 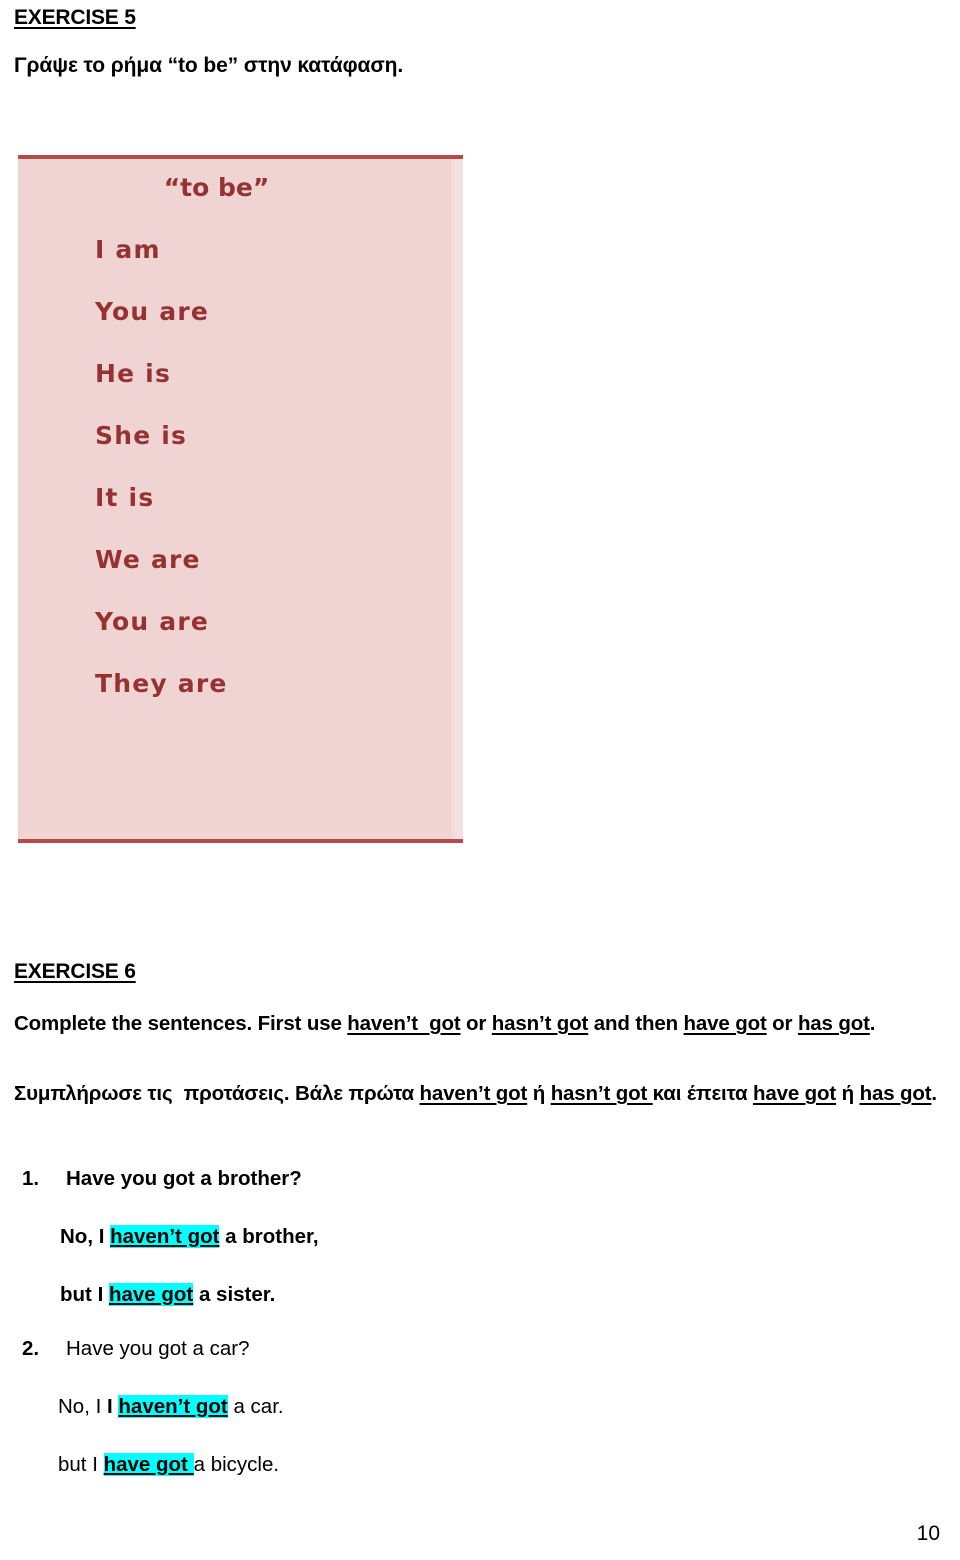 I want to click on exercise-5-heading: EXERCISE 5, so click(x=75, y=17).